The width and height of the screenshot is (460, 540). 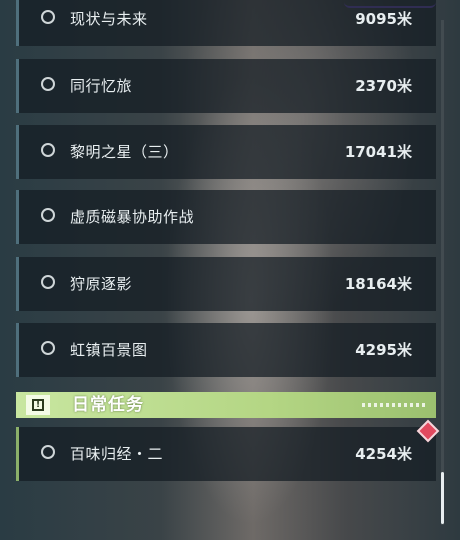 What do you see at coordinates (226, 152) in the screenshot?
I see `quest-item: 黎明之星（三） 17041米` at bounding box center [226, 152].